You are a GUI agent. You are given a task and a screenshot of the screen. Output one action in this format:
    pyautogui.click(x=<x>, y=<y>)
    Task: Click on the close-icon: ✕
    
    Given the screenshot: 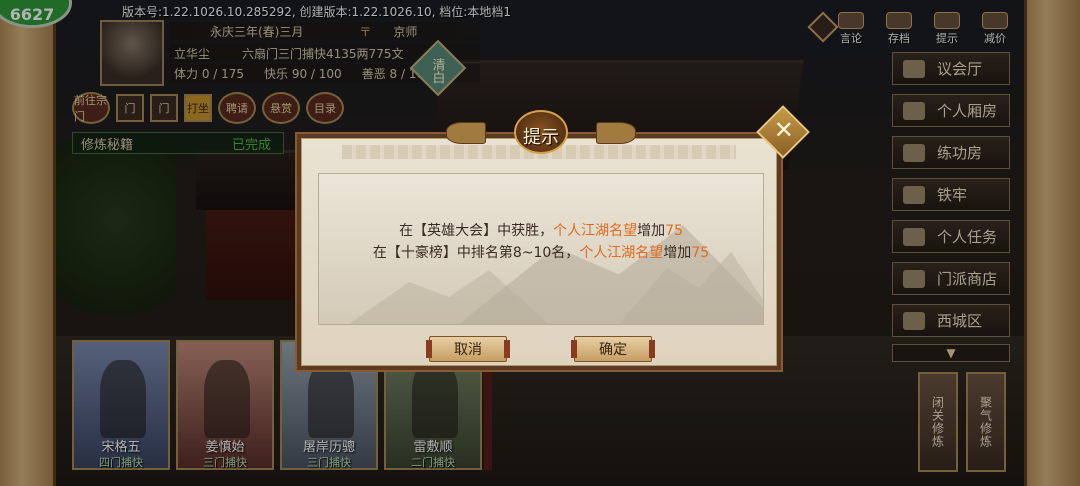 What is the action you would take?
    pyautogui.click(x=783, y=129)
    